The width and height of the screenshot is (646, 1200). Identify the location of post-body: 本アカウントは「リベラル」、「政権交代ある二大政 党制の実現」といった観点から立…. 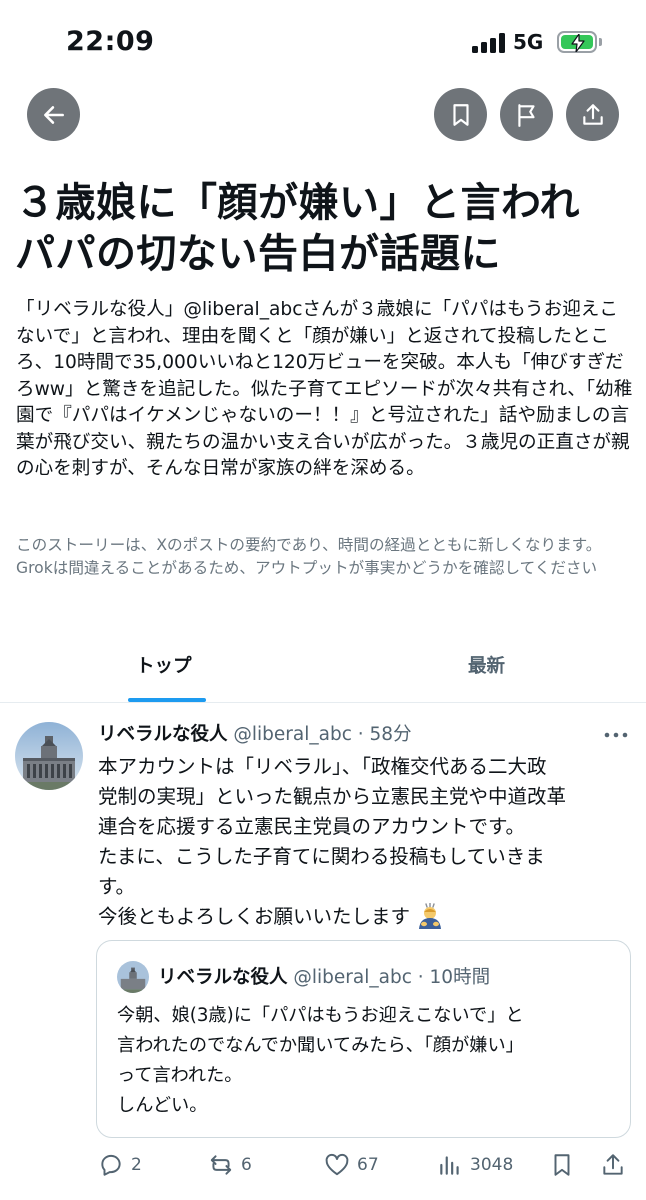
(362, 842).